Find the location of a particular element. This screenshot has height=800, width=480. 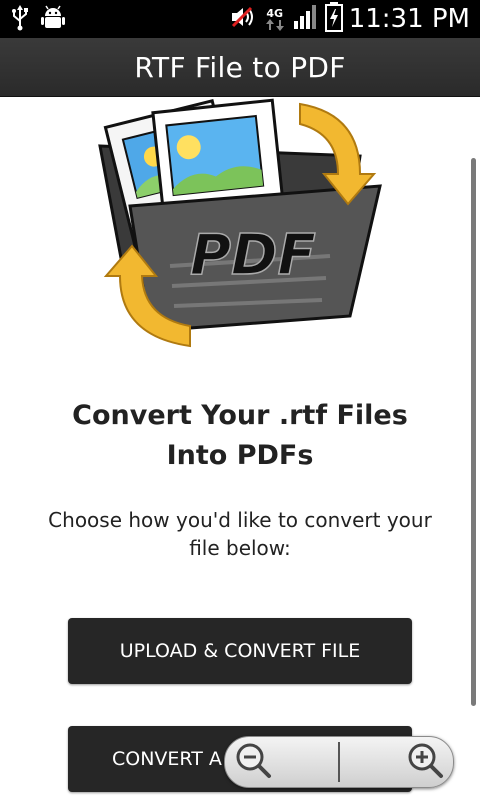

zoom-in-icon is located at coordinates (425, 762).